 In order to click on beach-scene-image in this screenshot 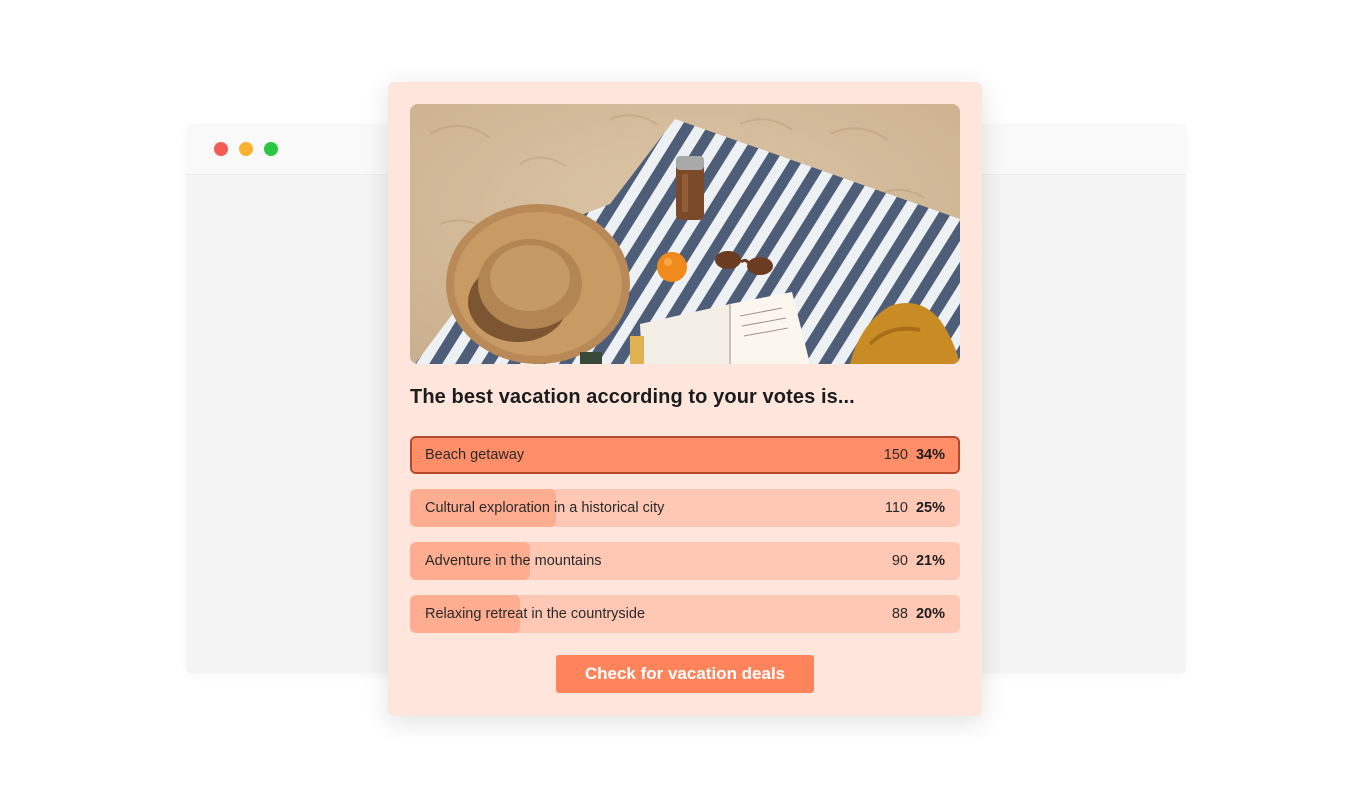, I will do `click(685, 234)`.